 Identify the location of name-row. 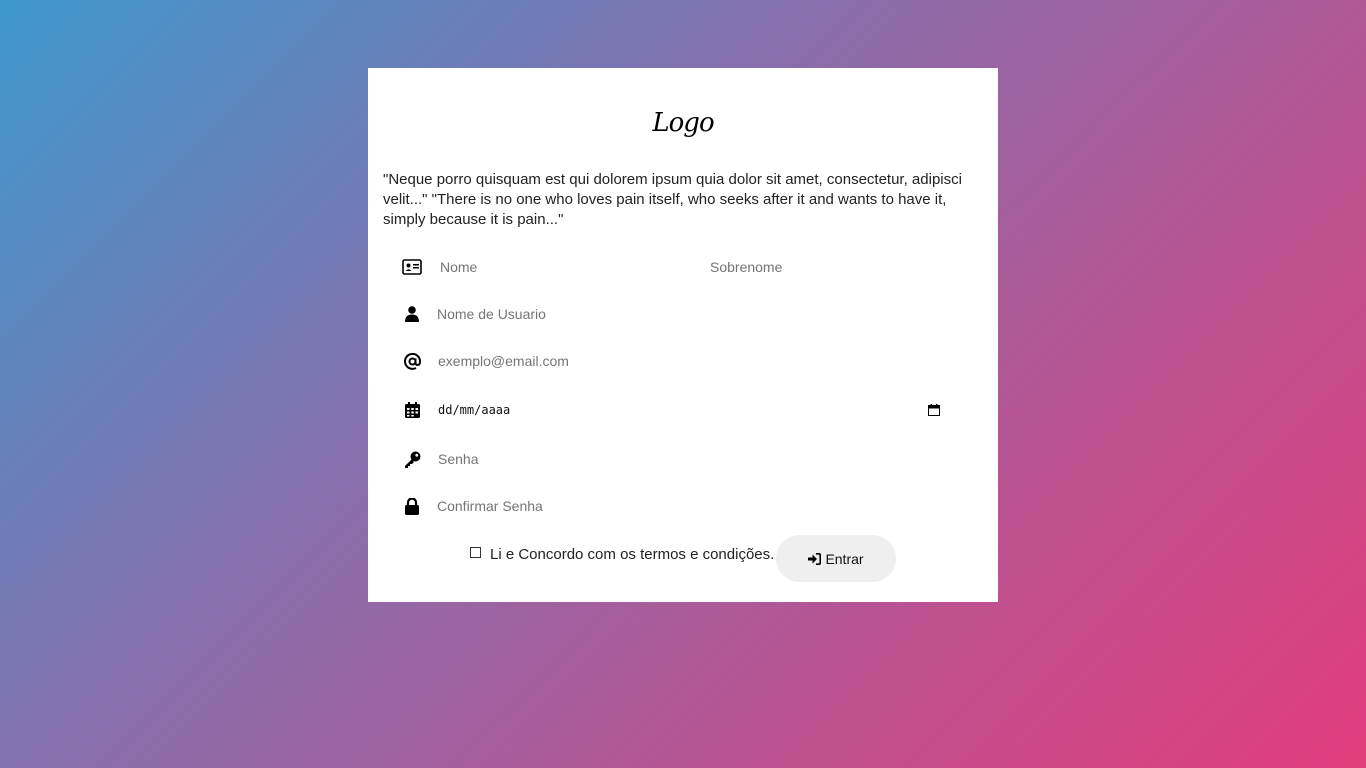
(676, 267).